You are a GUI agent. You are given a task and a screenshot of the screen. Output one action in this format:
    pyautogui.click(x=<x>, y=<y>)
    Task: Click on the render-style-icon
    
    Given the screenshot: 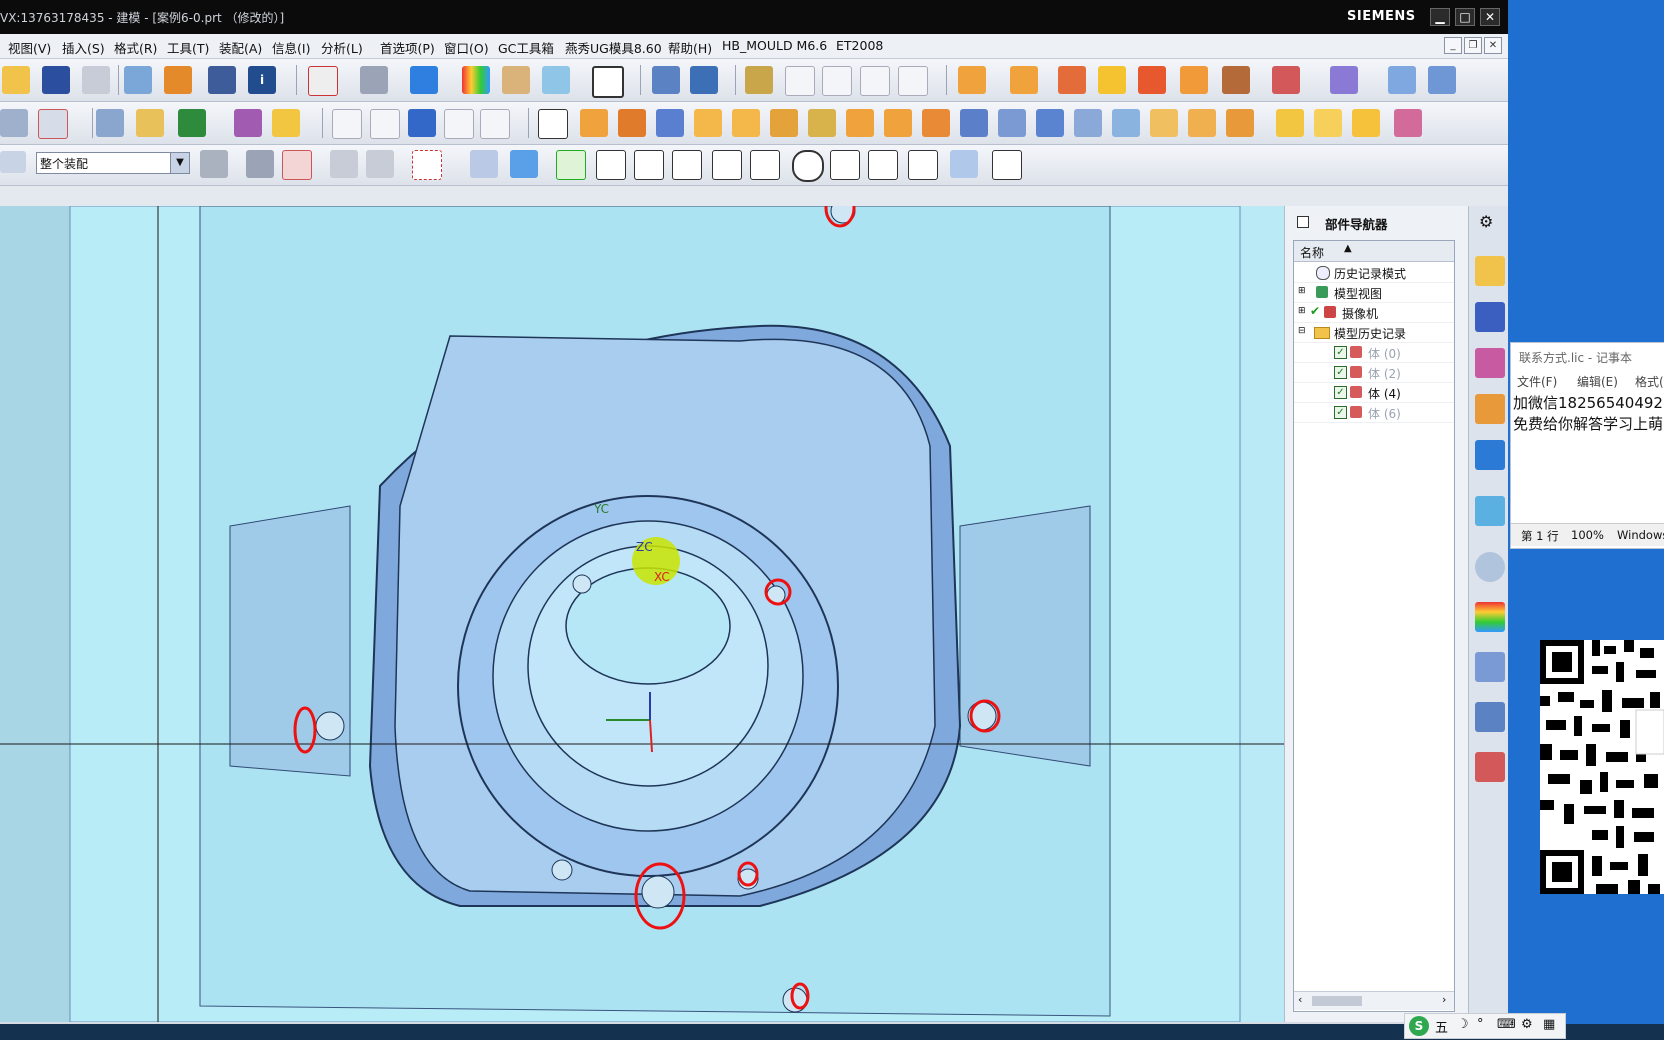 What is the action you would take?
    pyautogui.click(x=374, y=80)
    